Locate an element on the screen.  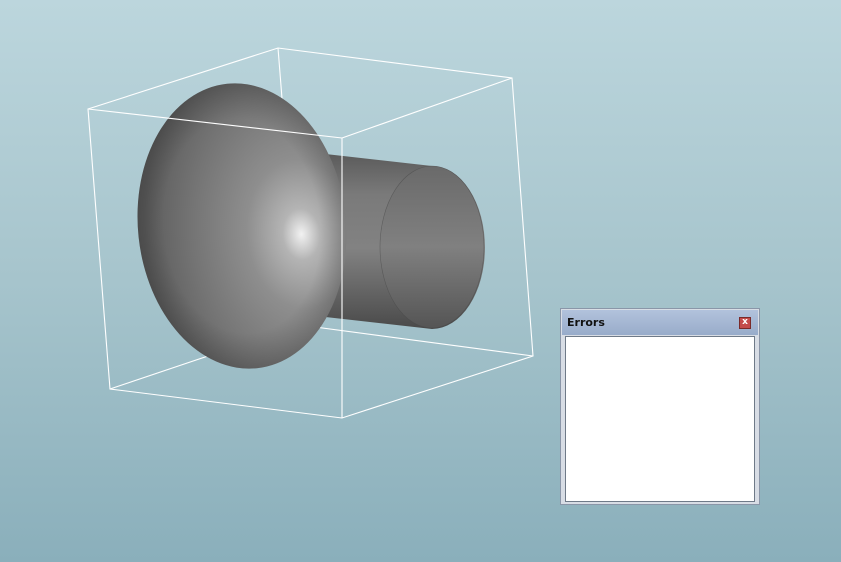
errors-list is located at coordinates (660, 419).